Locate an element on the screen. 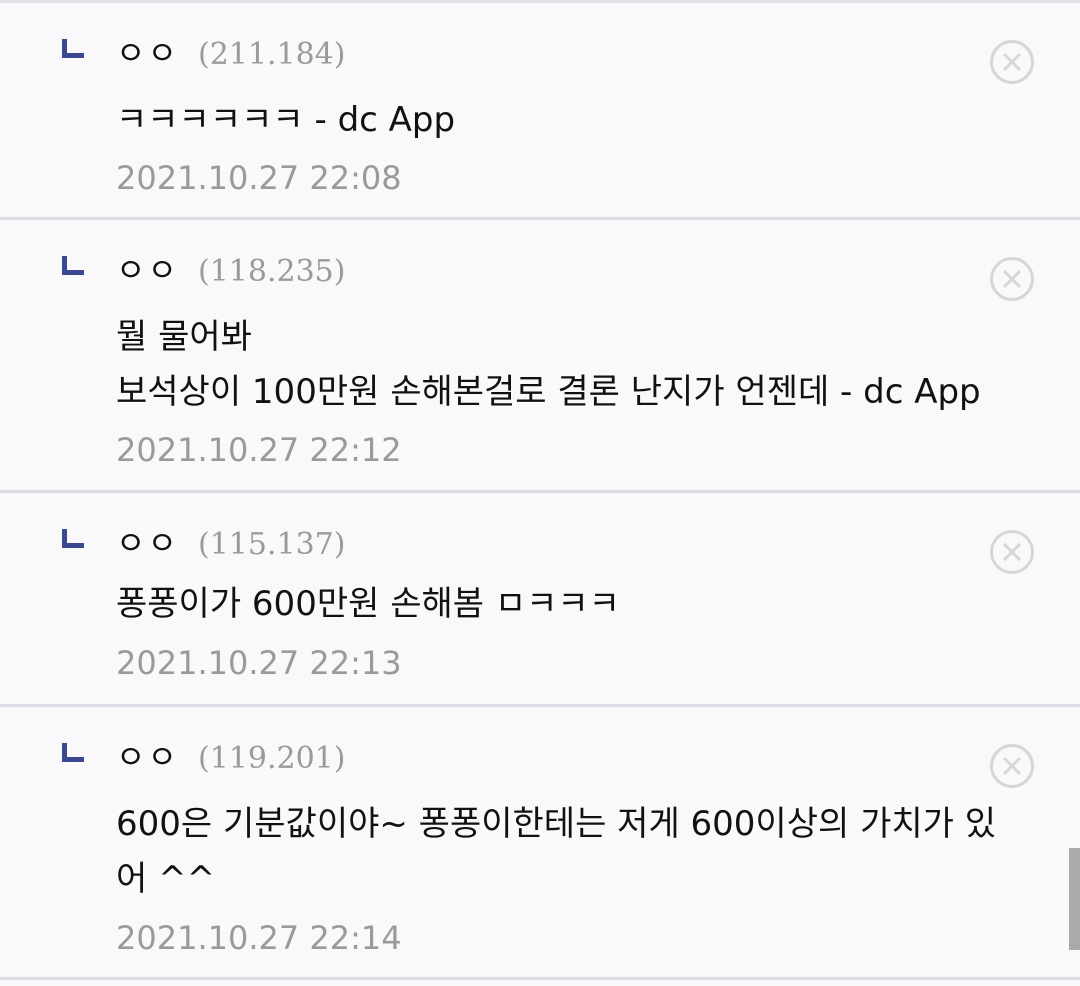 This screenshot has height=986, width=1080. comment-text: ㅋㅋㅋㅋㅋㅋ - dc App is located at coordinates (286, 120).